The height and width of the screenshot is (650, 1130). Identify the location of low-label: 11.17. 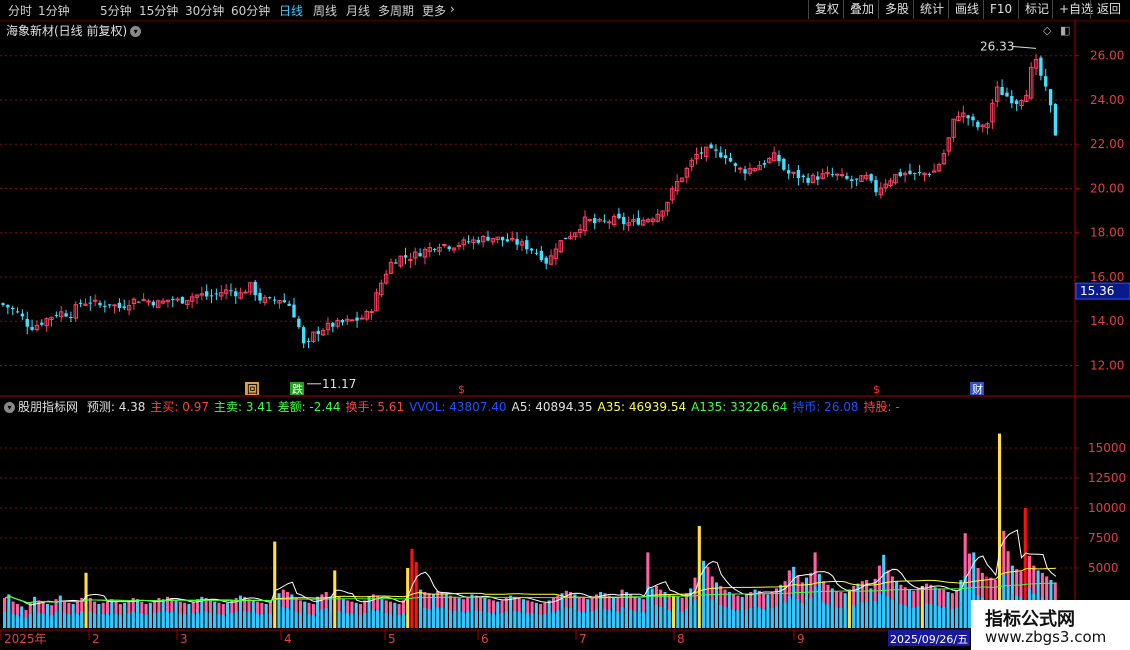
(339, 384).